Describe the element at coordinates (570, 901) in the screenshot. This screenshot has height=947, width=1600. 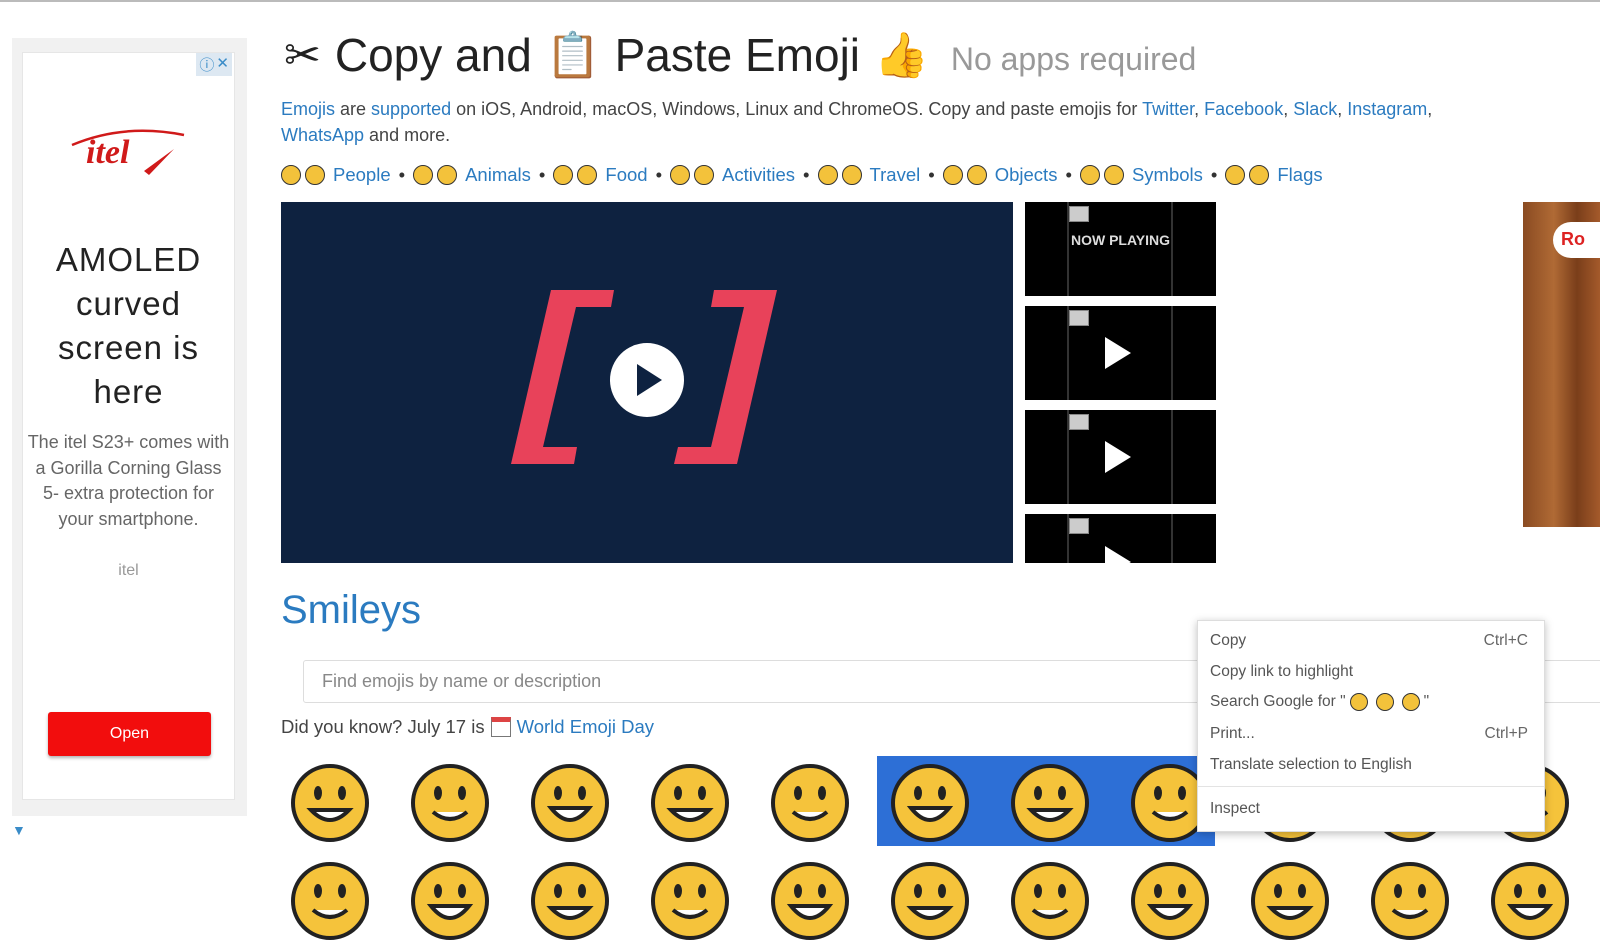
I see `emoji-heart-eyes` at that location.